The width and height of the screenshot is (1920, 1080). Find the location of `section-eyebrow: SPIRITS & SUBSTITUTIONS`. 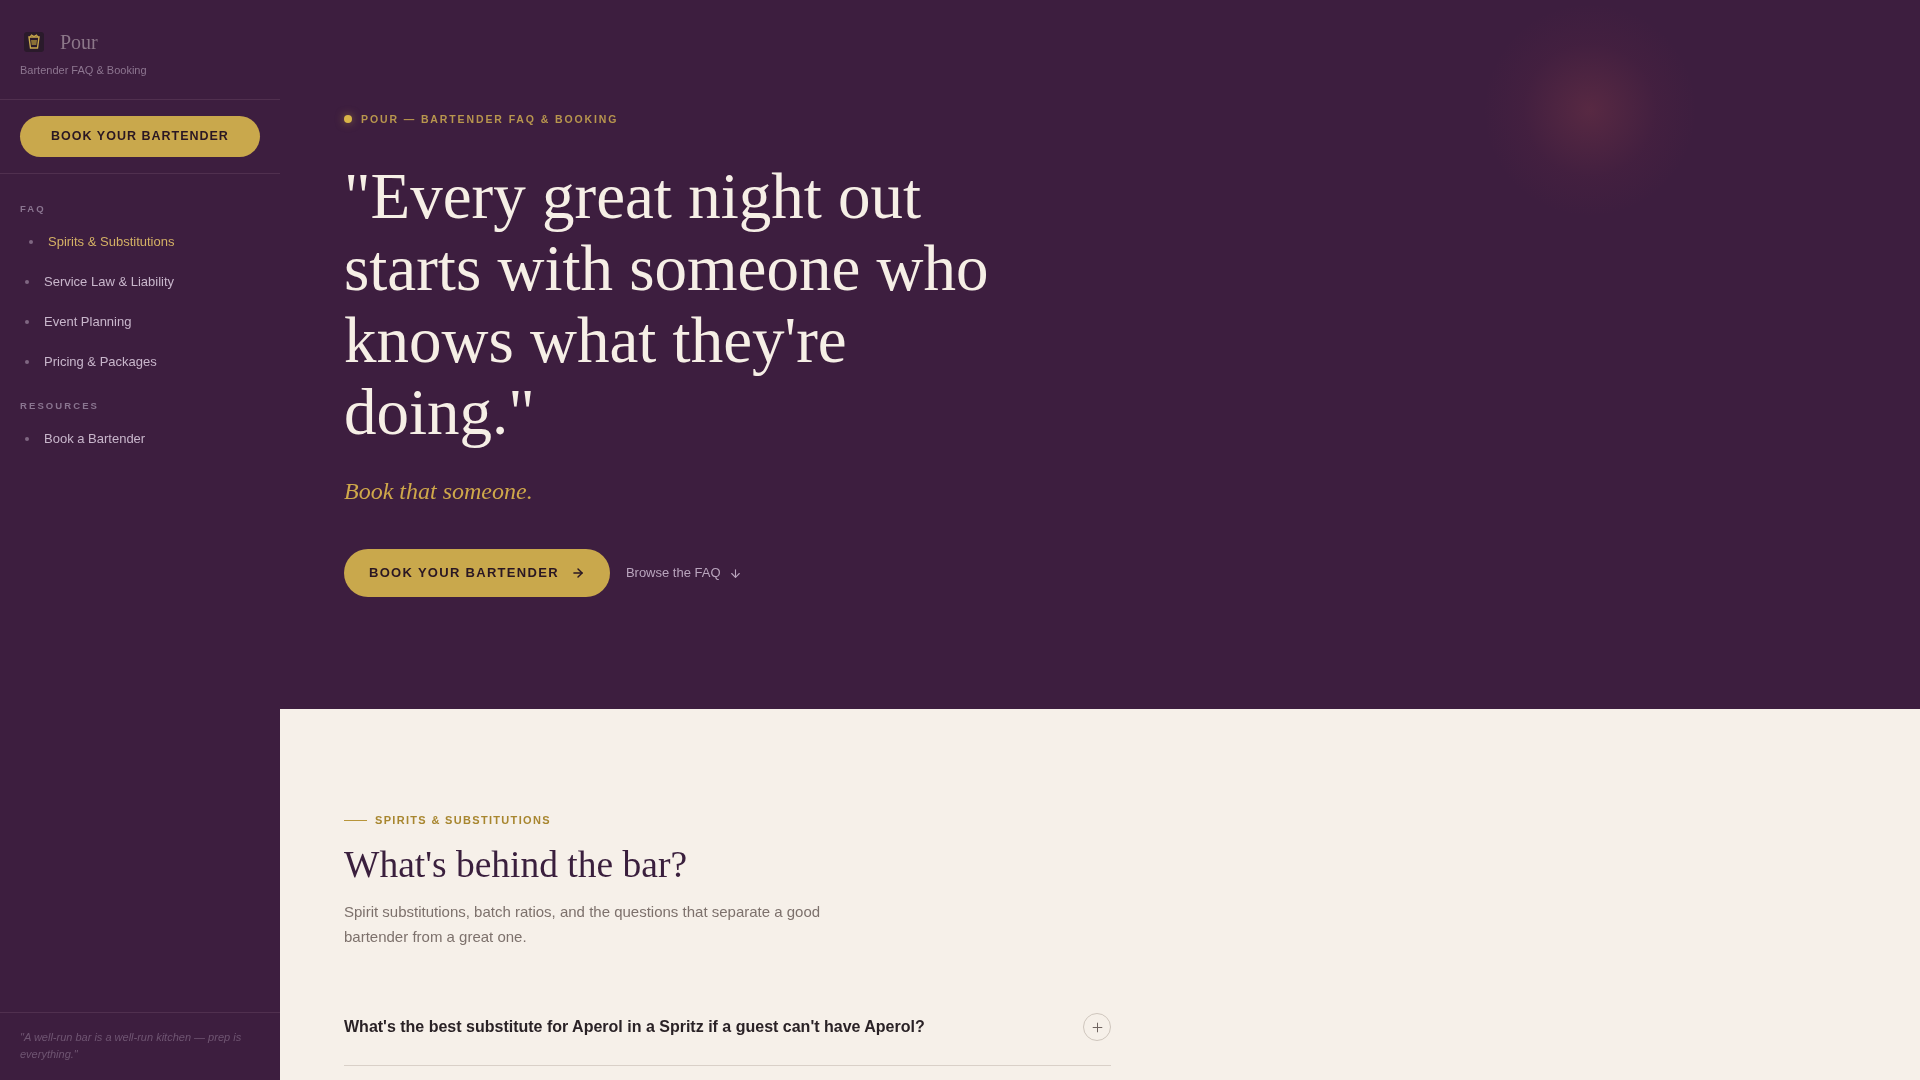

section-eyebrow: SPIRITS & SUBSTITUTIONS is located at coordinates (463, 820).